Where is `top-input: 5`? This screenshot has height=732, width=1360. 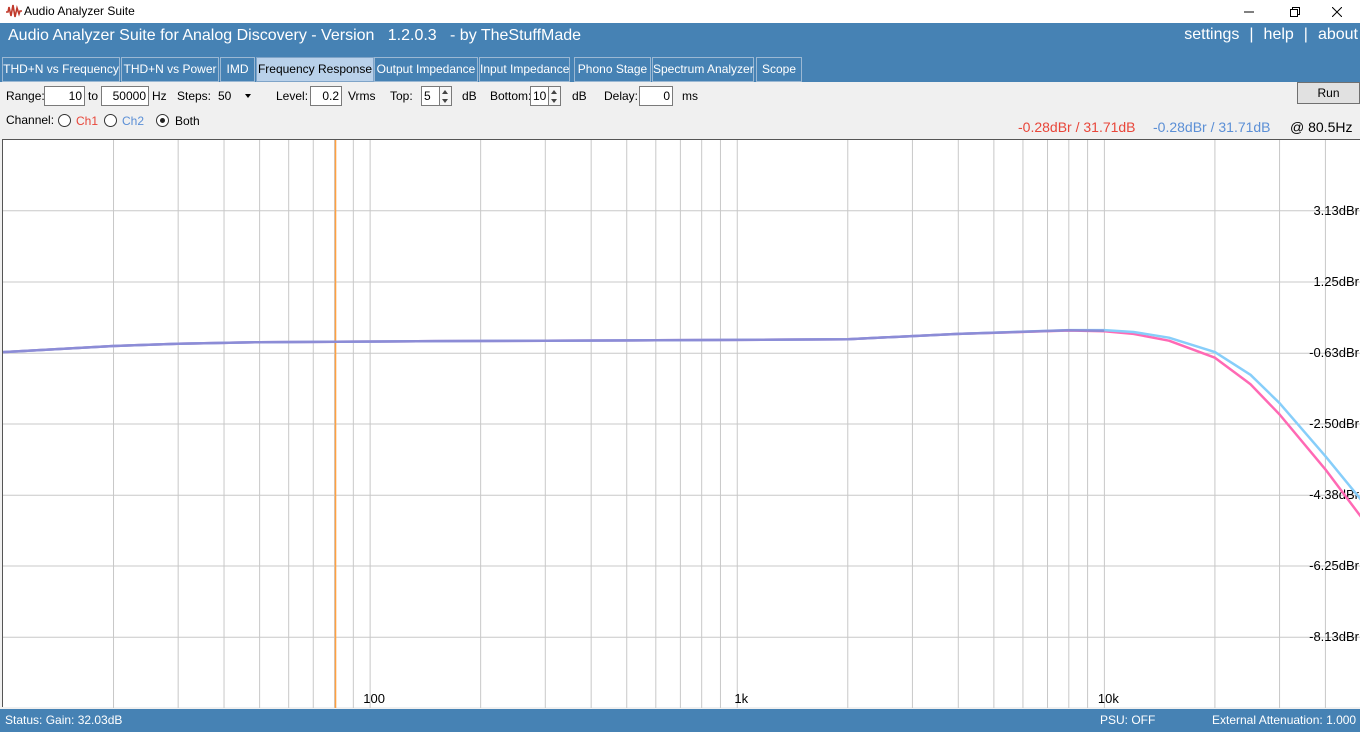 top-input: 5 is located at coordinates (430, 96).